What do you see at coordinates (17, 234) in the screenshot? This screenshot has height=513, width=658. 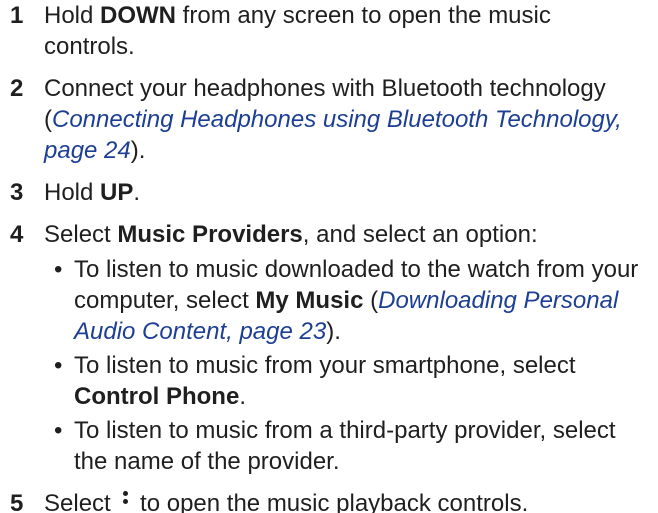 I see `step-number: 4` at bounding box center [17, 234].